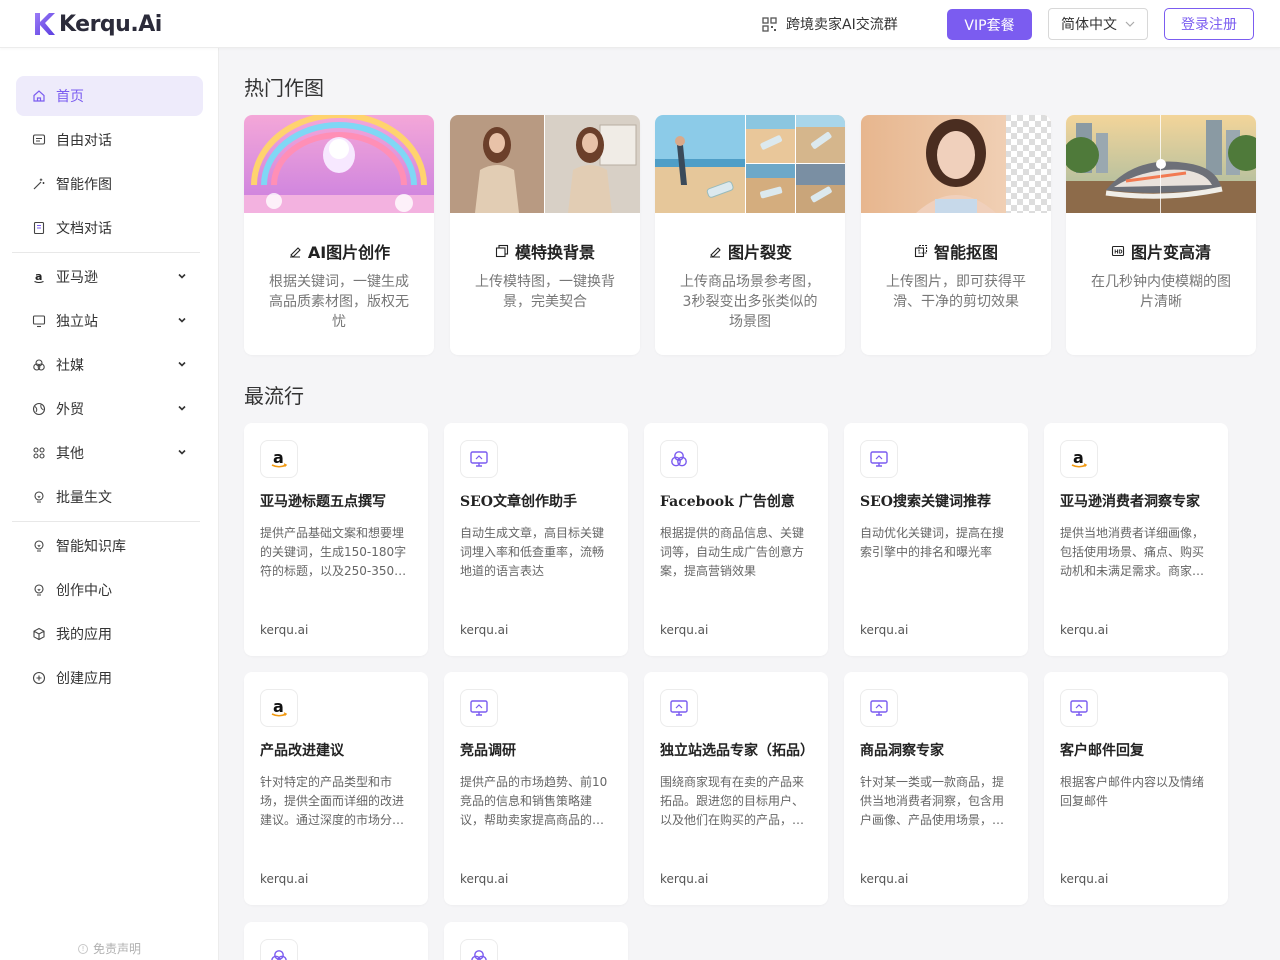 Image resolution: width=1280 pixels, height=960 pixels. I want to click on app-title: SEO搜索关键词推荐, so click(925, 502).